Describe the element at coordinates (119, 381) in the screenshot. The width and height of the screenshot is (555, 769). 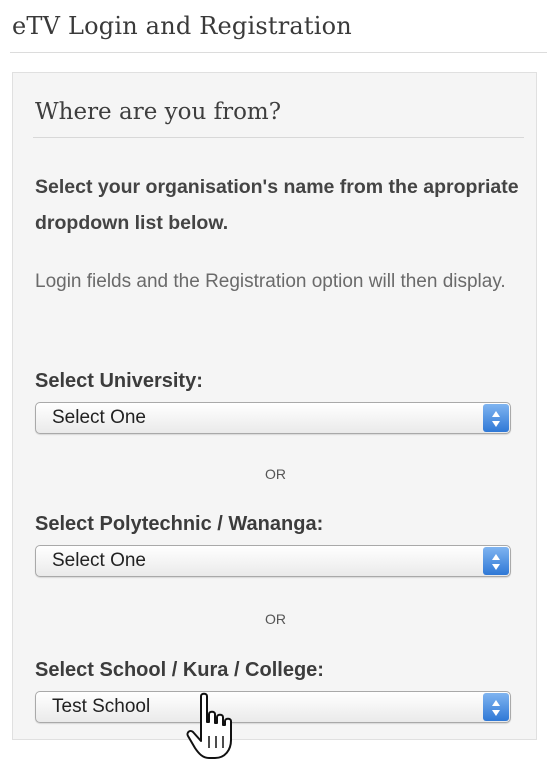
I see `university-label: Select University:` at that location.